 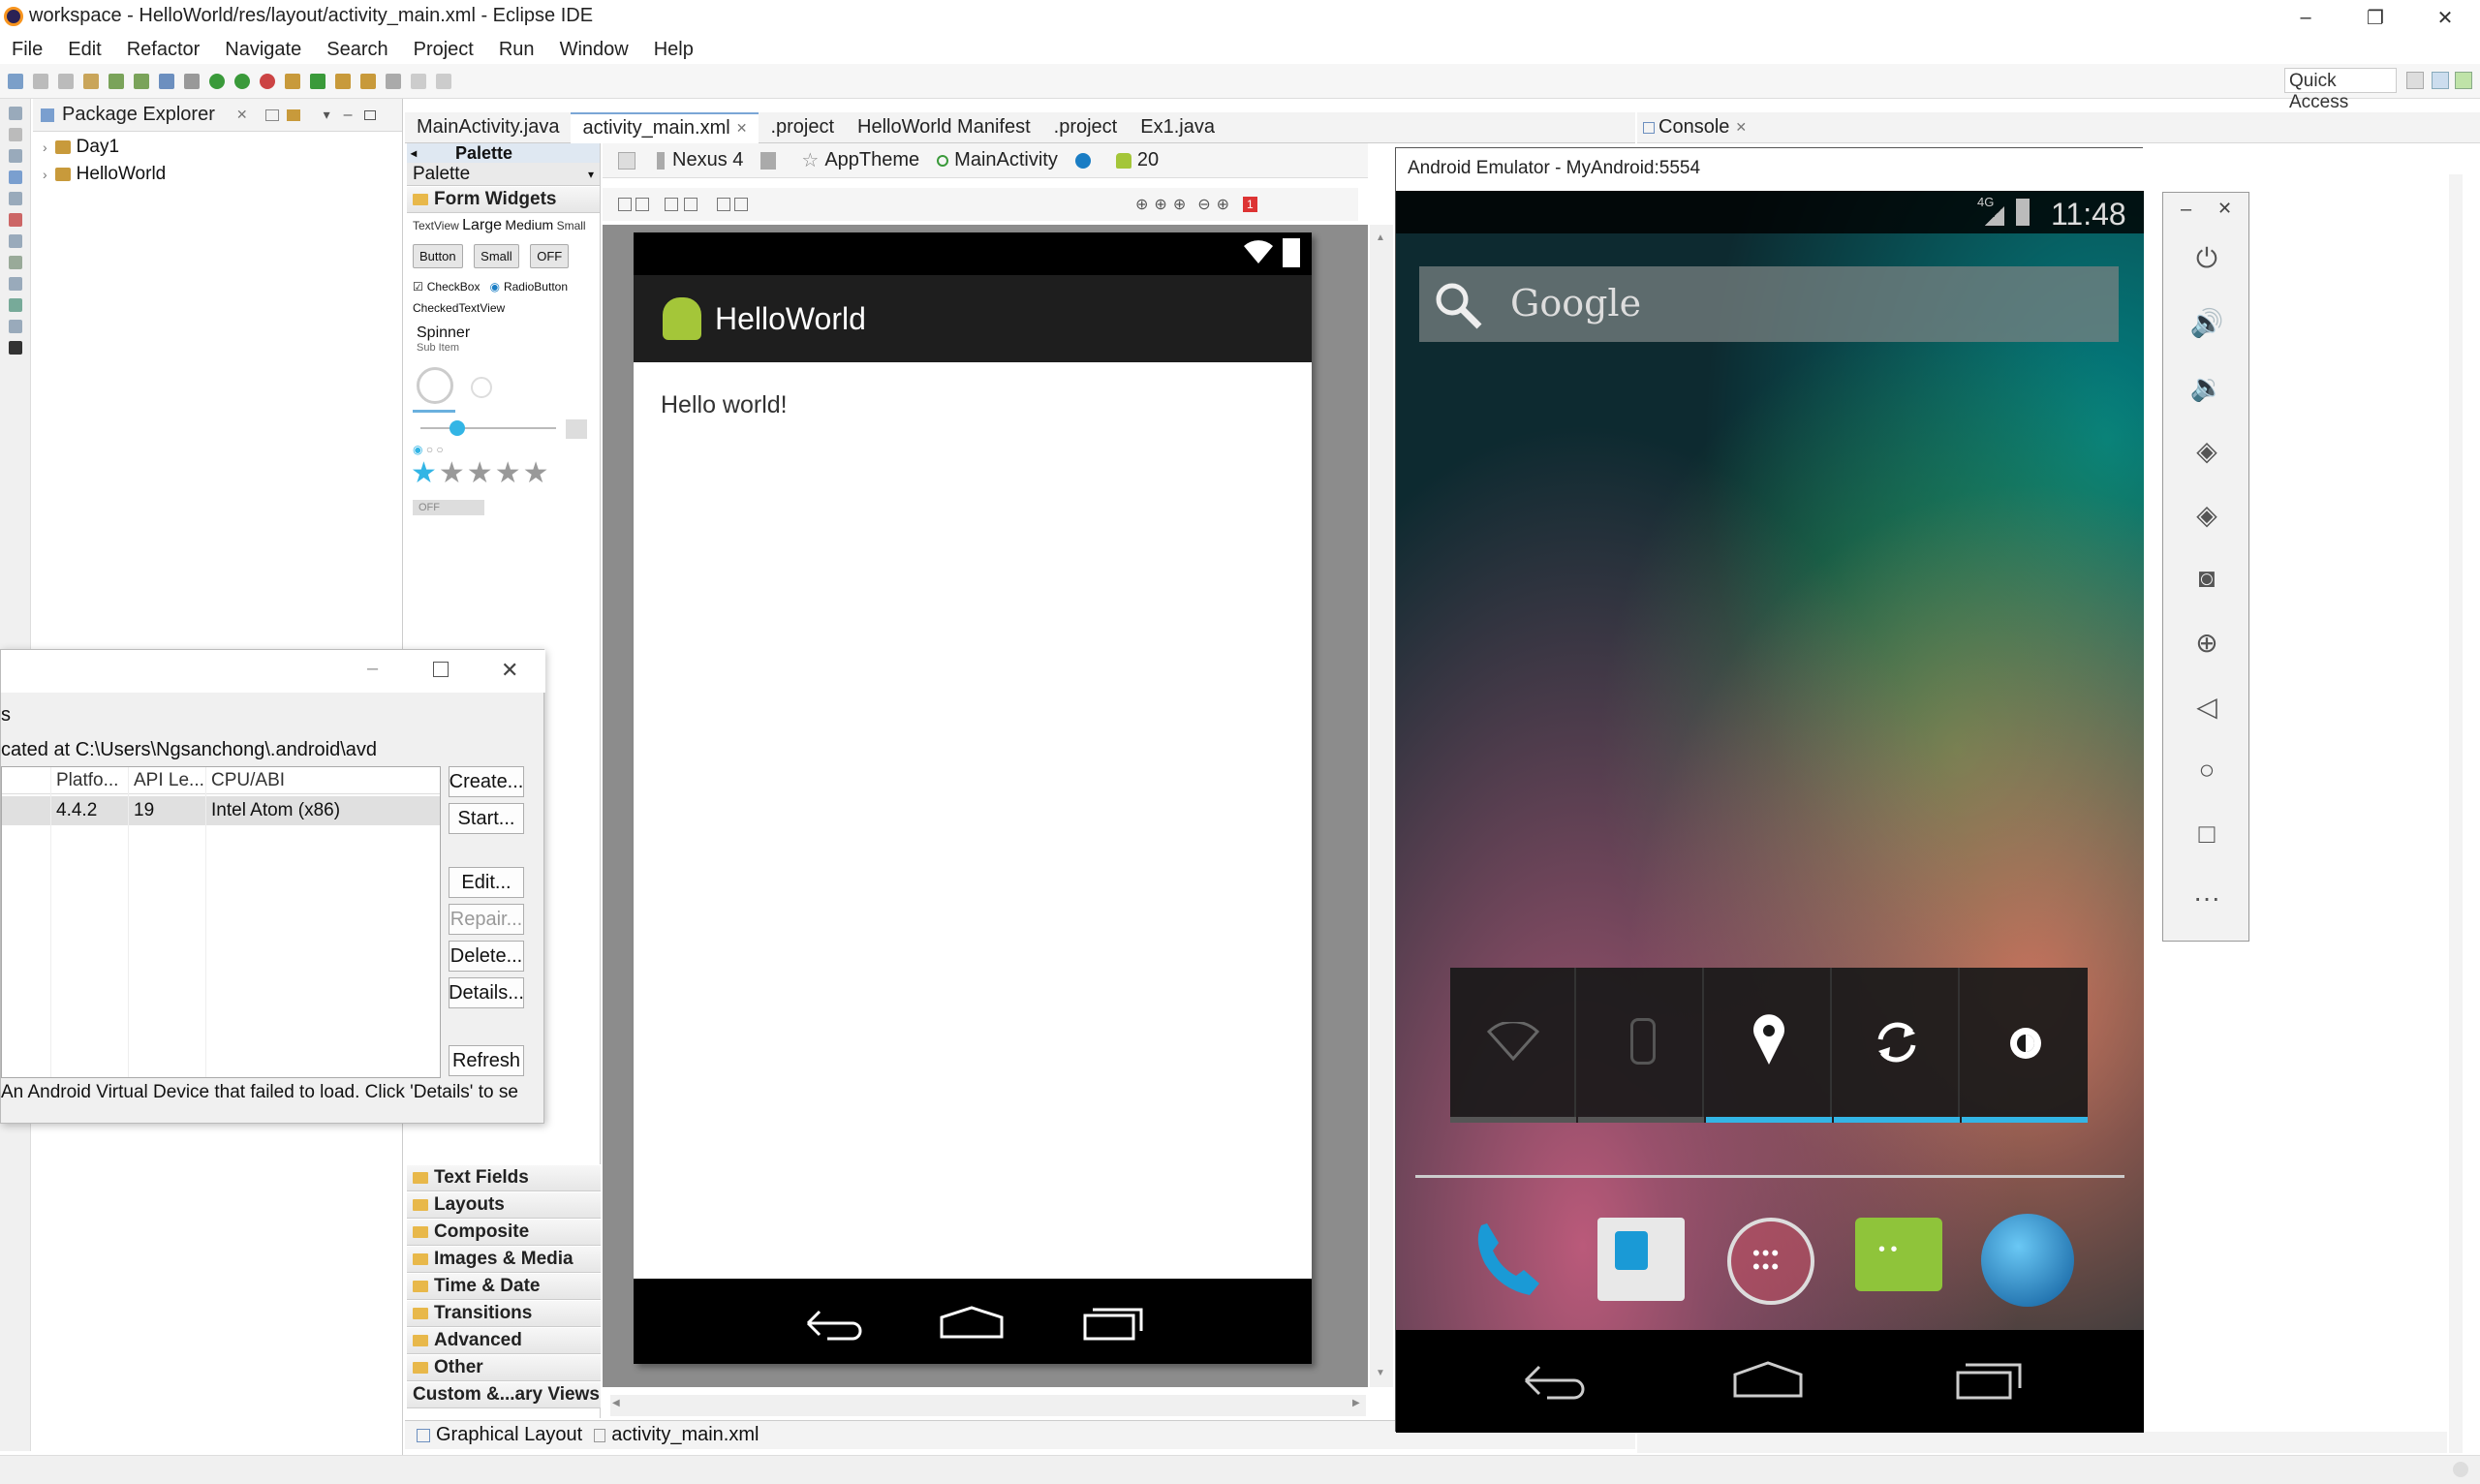 What do you see at coordinates (221, 810) in the screenshot?
I see `table-row: 4.4.2 19 Intel Atom (x86)` at bounding box center [221, 810].